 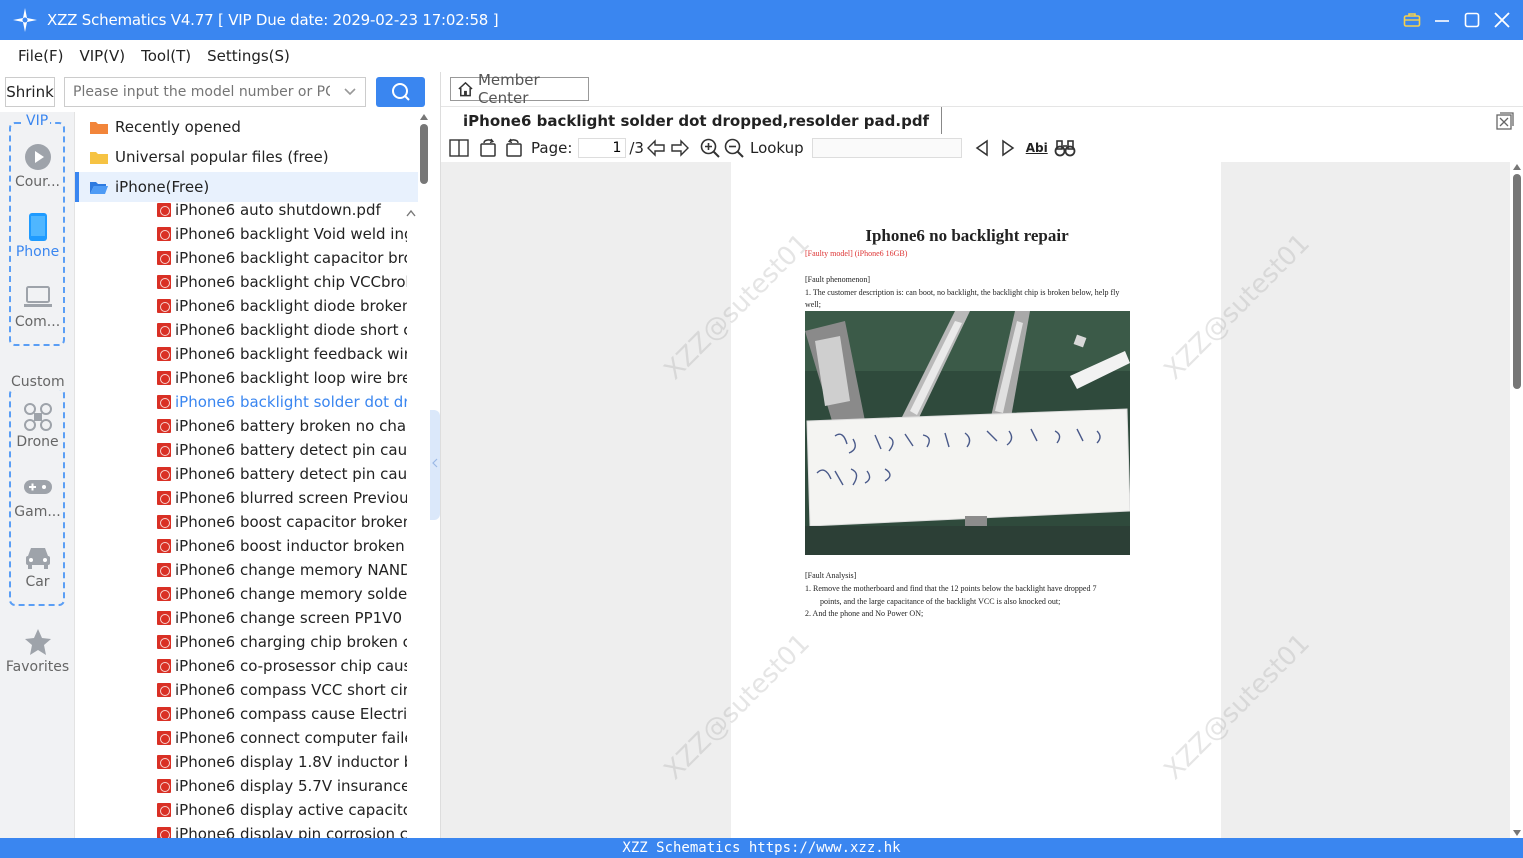 I want to click on file-item-label: iPhone6 backlight loop wire break, so click(x=291, y=378).